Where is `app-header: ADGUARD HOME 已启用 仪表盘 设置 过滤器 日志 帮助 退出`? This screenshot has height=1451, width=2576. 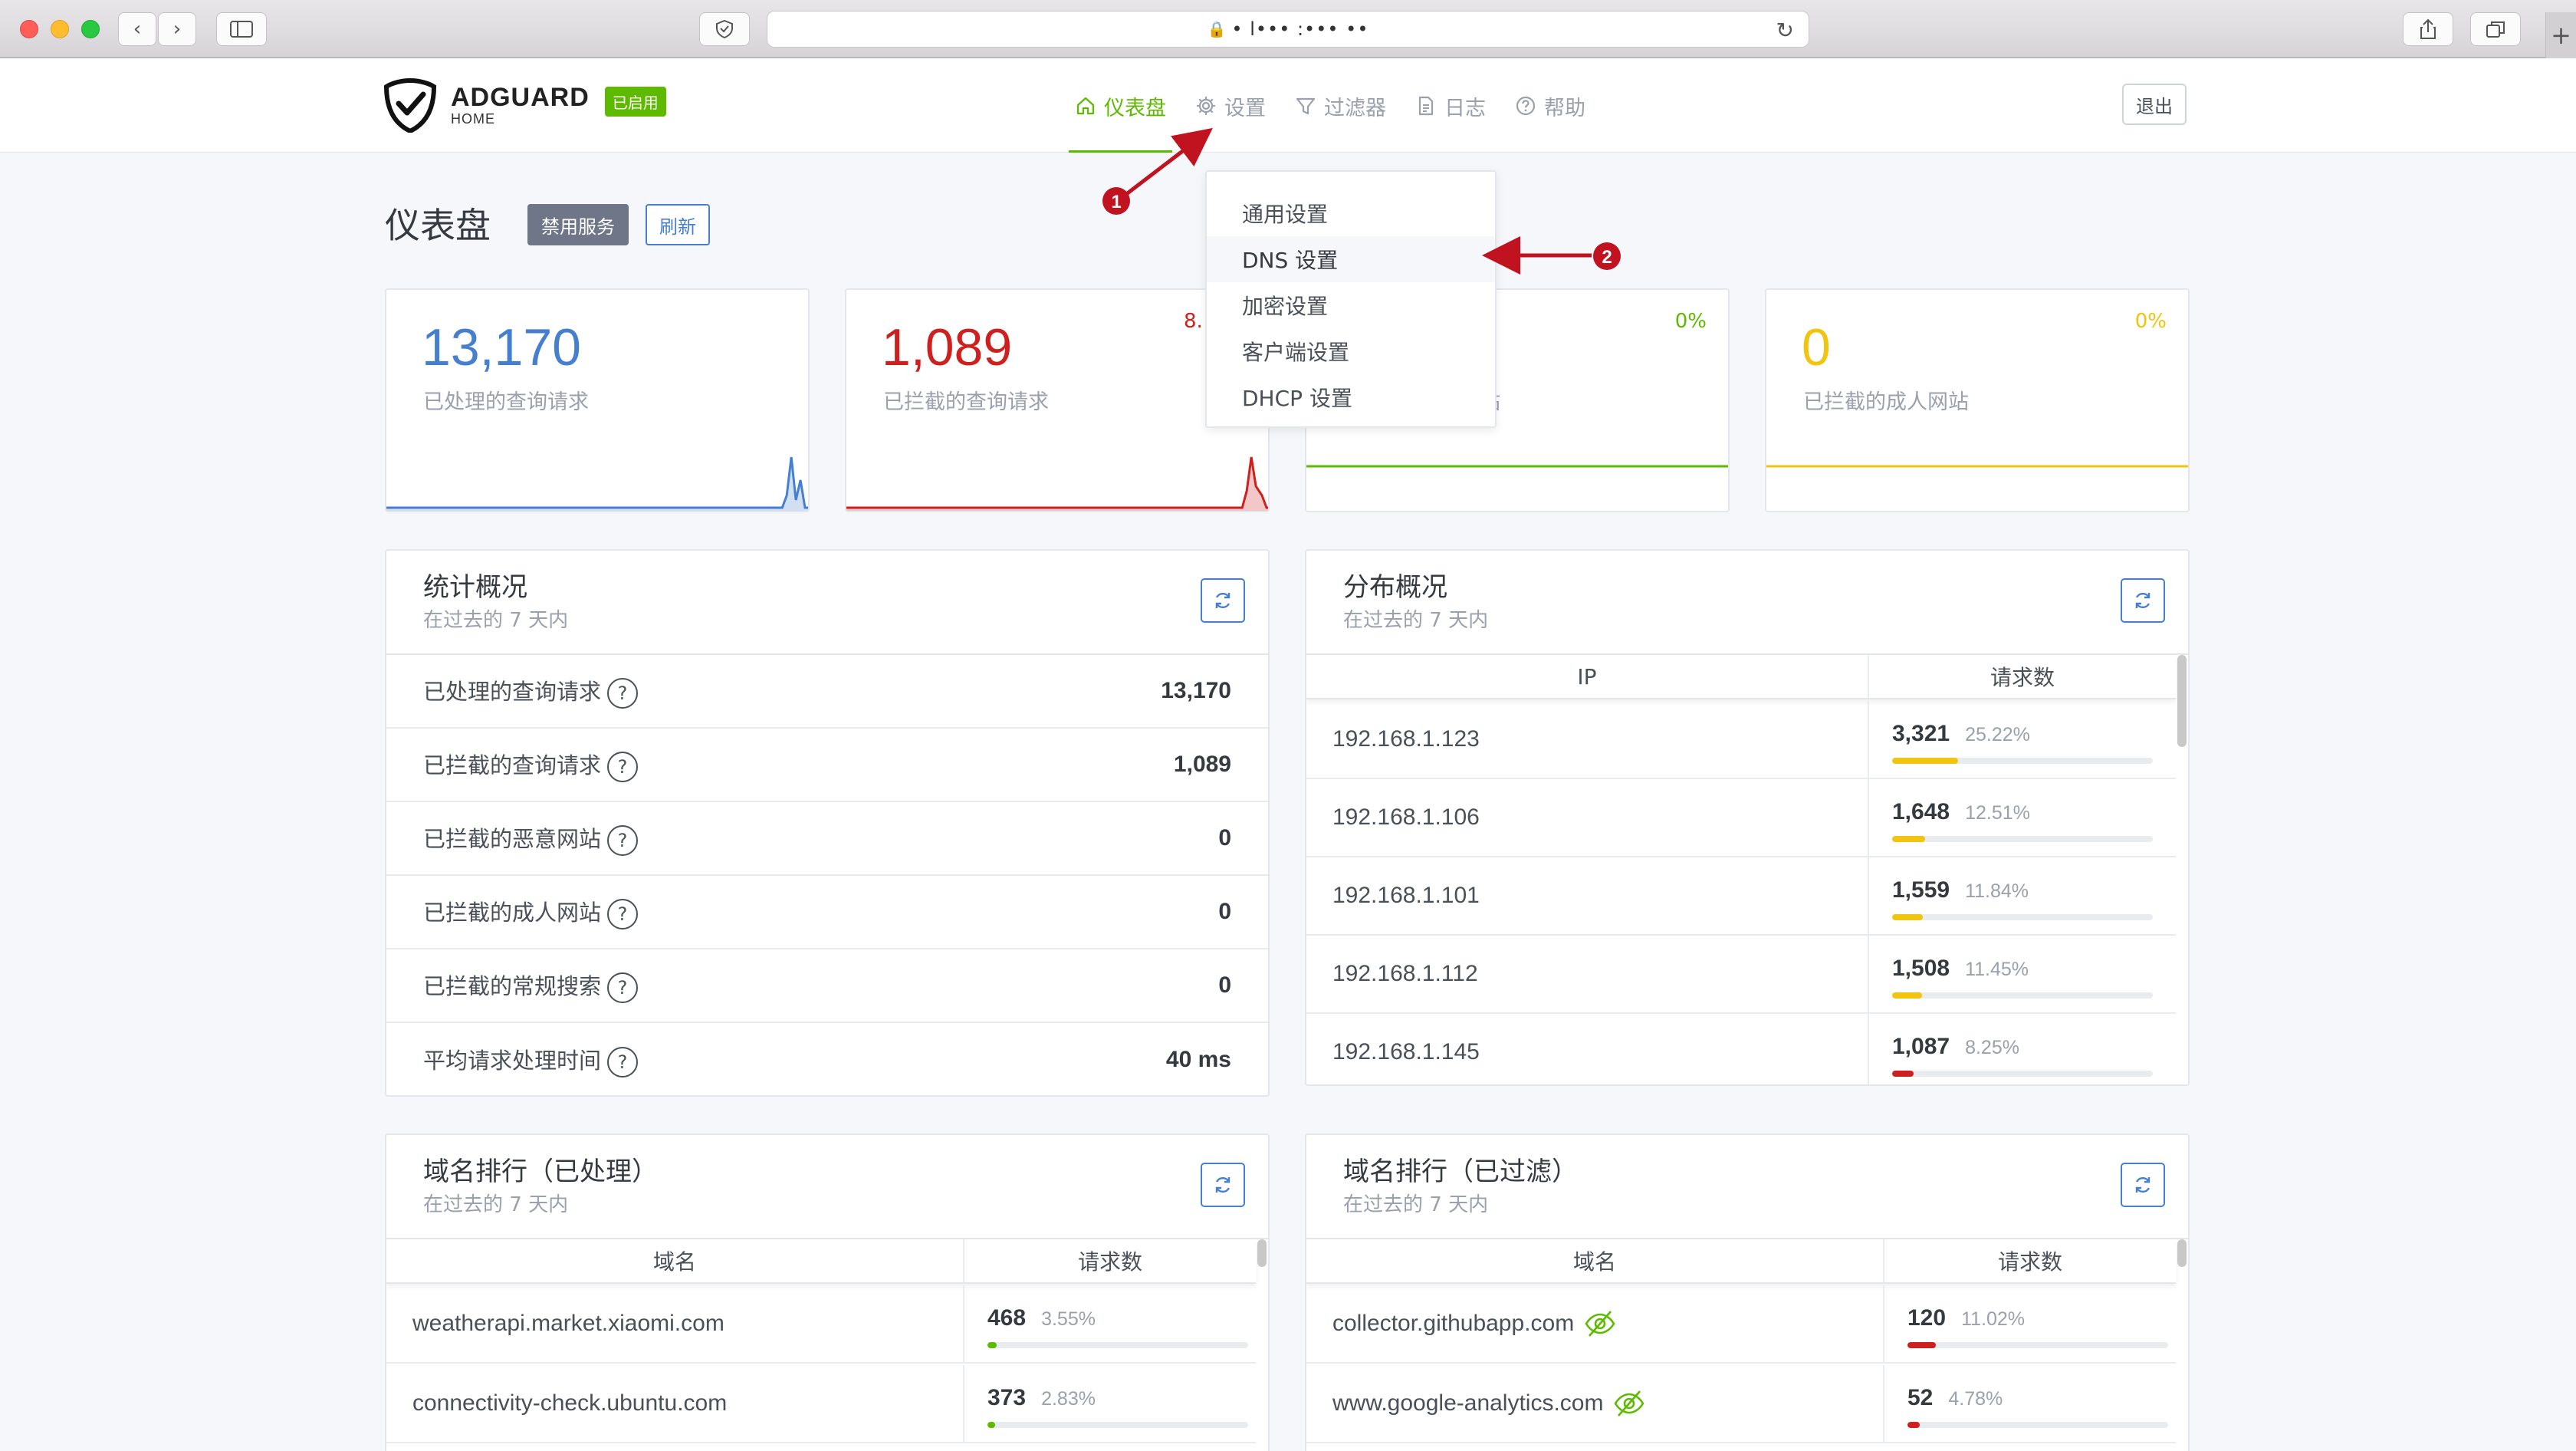 app-header: ADGUARD HOME 已启用 仪表盘 设置 过滤器 日志 帮助 退出 is located at coordinates (1288, 106).